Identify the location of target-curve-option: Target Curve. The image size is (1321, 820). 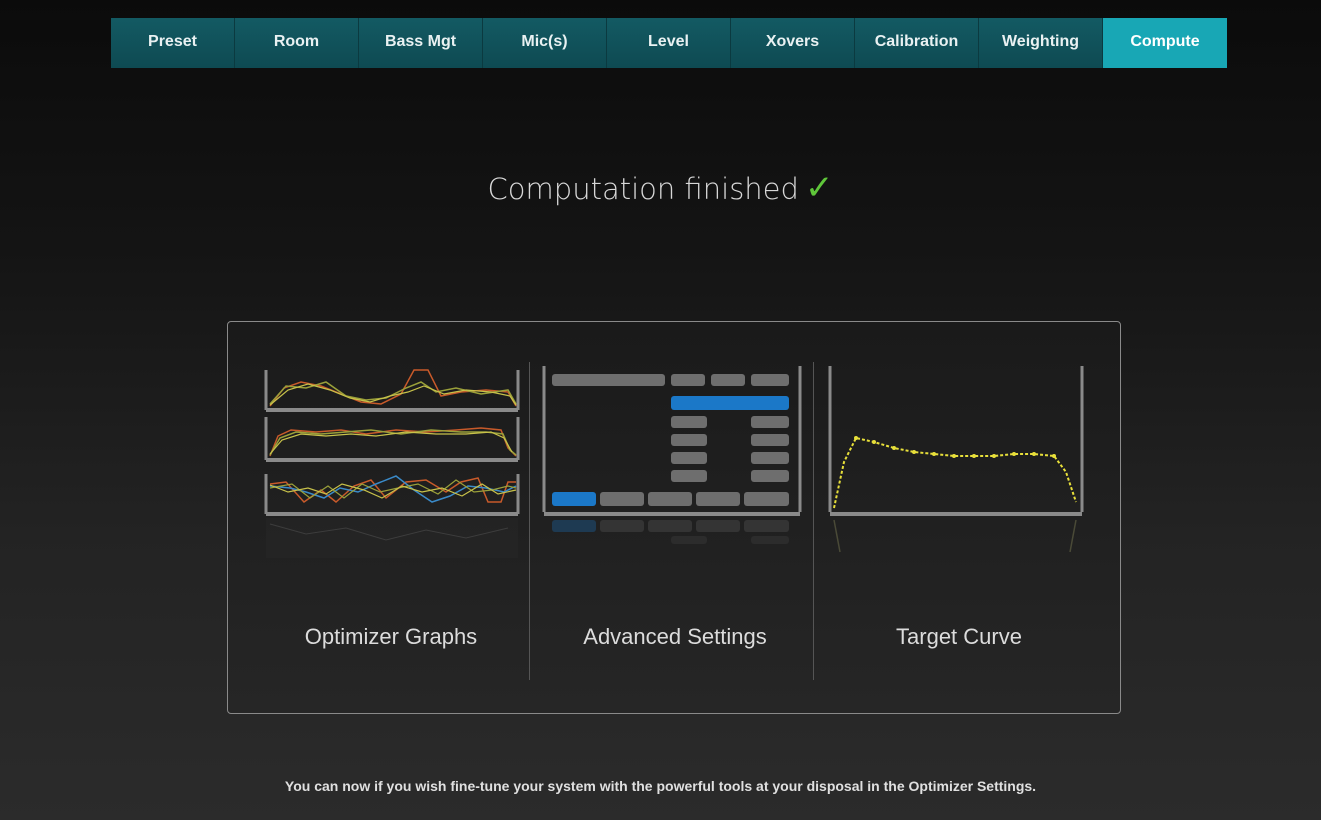
(959, 517).